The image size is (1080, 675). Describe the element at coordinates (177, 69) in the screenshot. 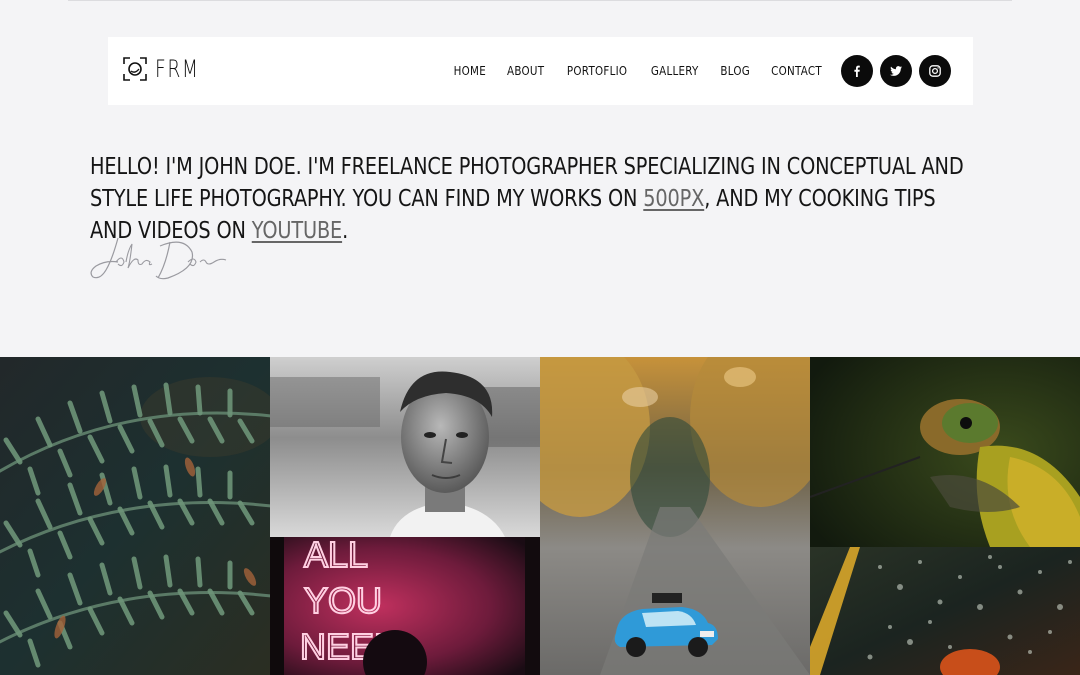

I see `logo-text: FRM` at that location.